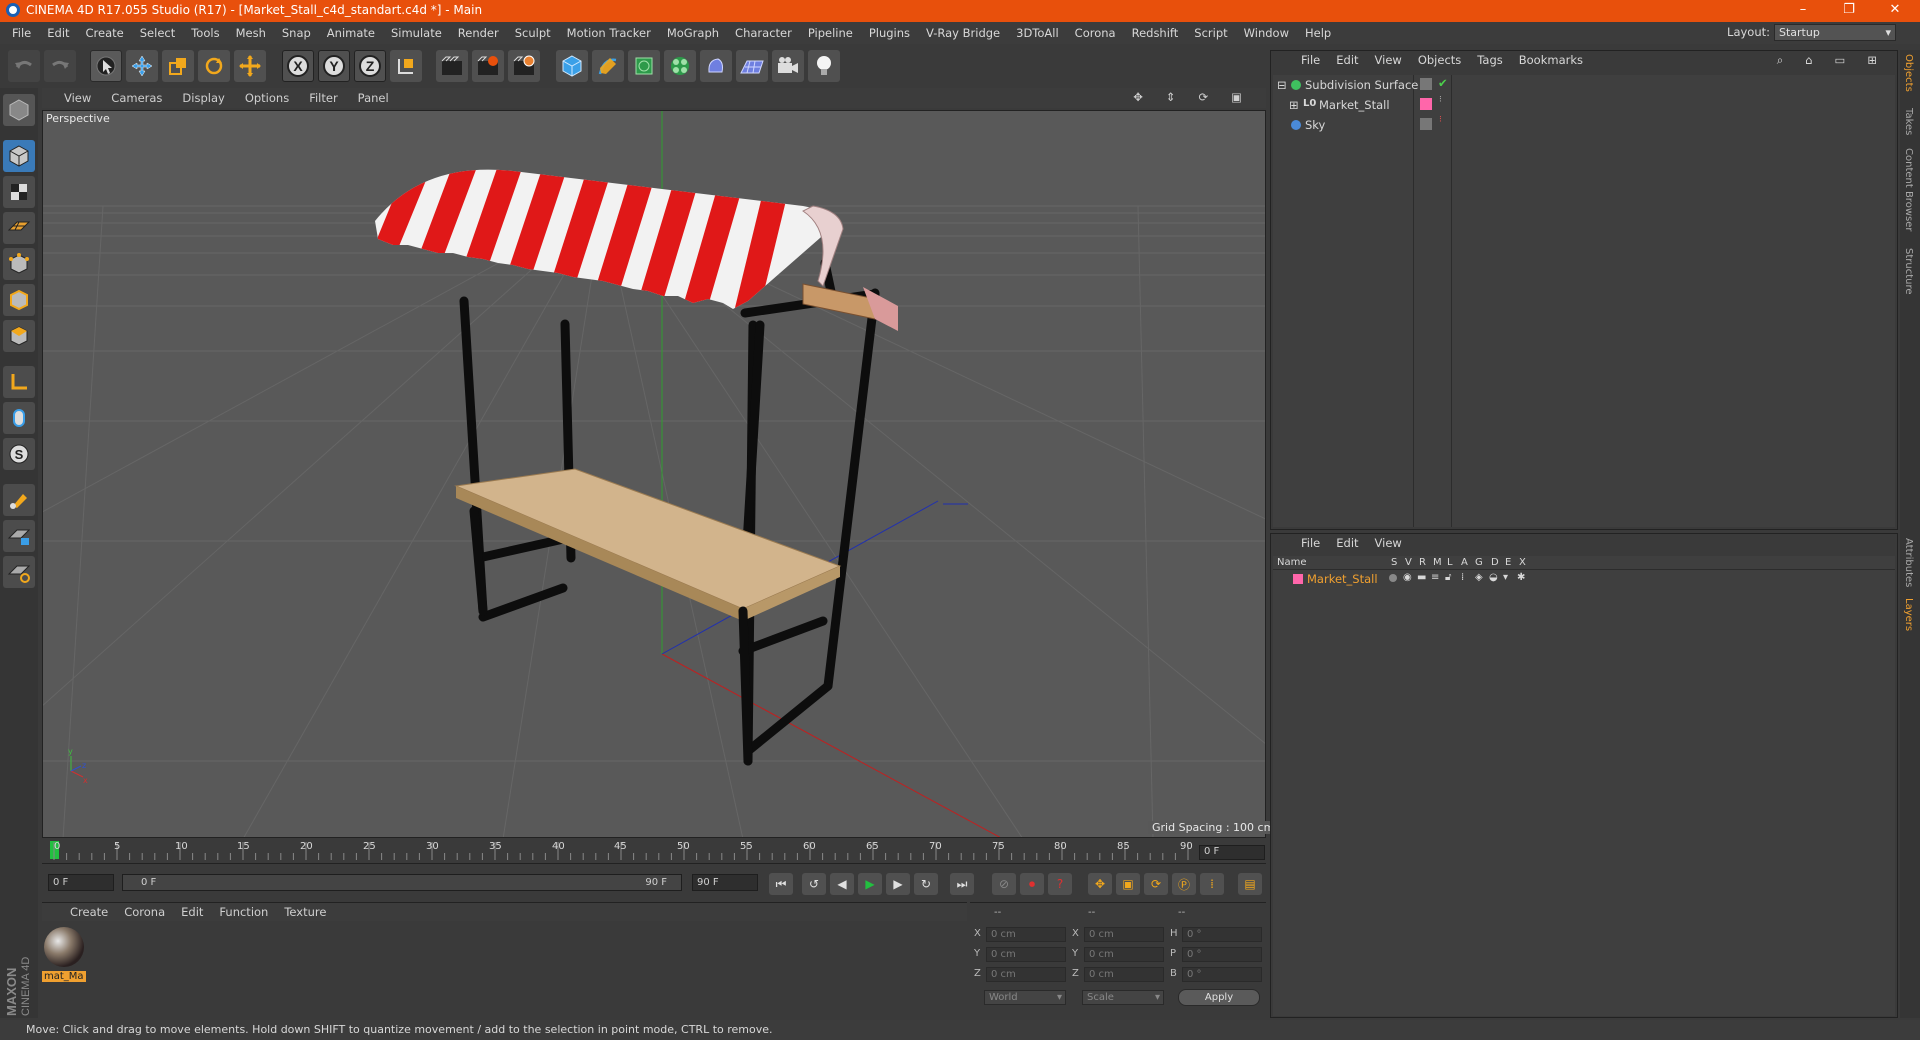 Image resolution: width=1920 pixels, height=1040 pixels. I want to click on menu-animate: Animate, so click(351, 33).